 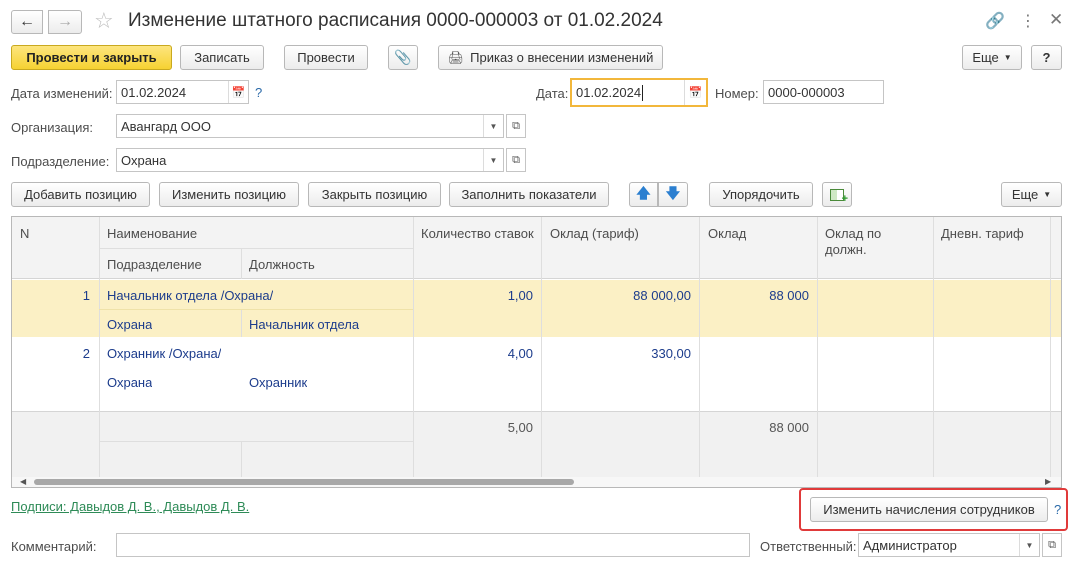 What do you see at coordinates (529, 194) in the screenshot?
I see `fill-indicators-button: Заполнить показатели` at bounding box center [529, 194].